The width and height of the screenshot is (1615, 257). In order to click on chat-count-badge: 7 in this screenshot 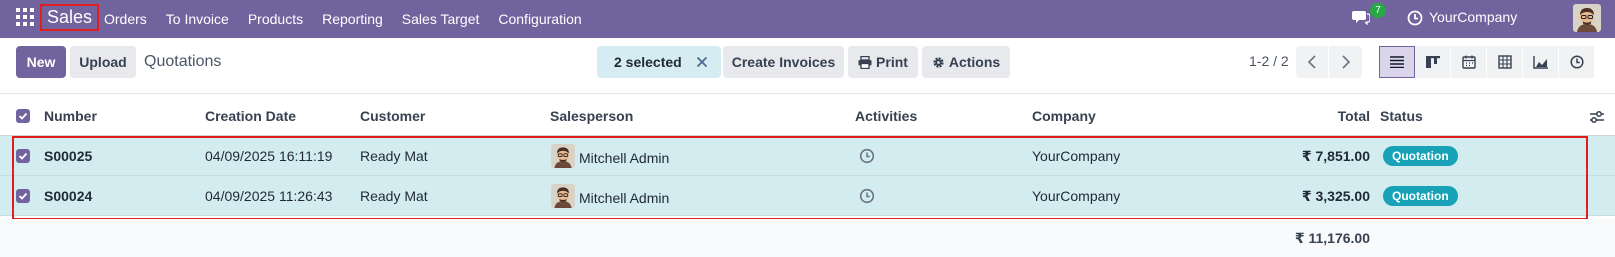, I will do `click(1378, 10)`.